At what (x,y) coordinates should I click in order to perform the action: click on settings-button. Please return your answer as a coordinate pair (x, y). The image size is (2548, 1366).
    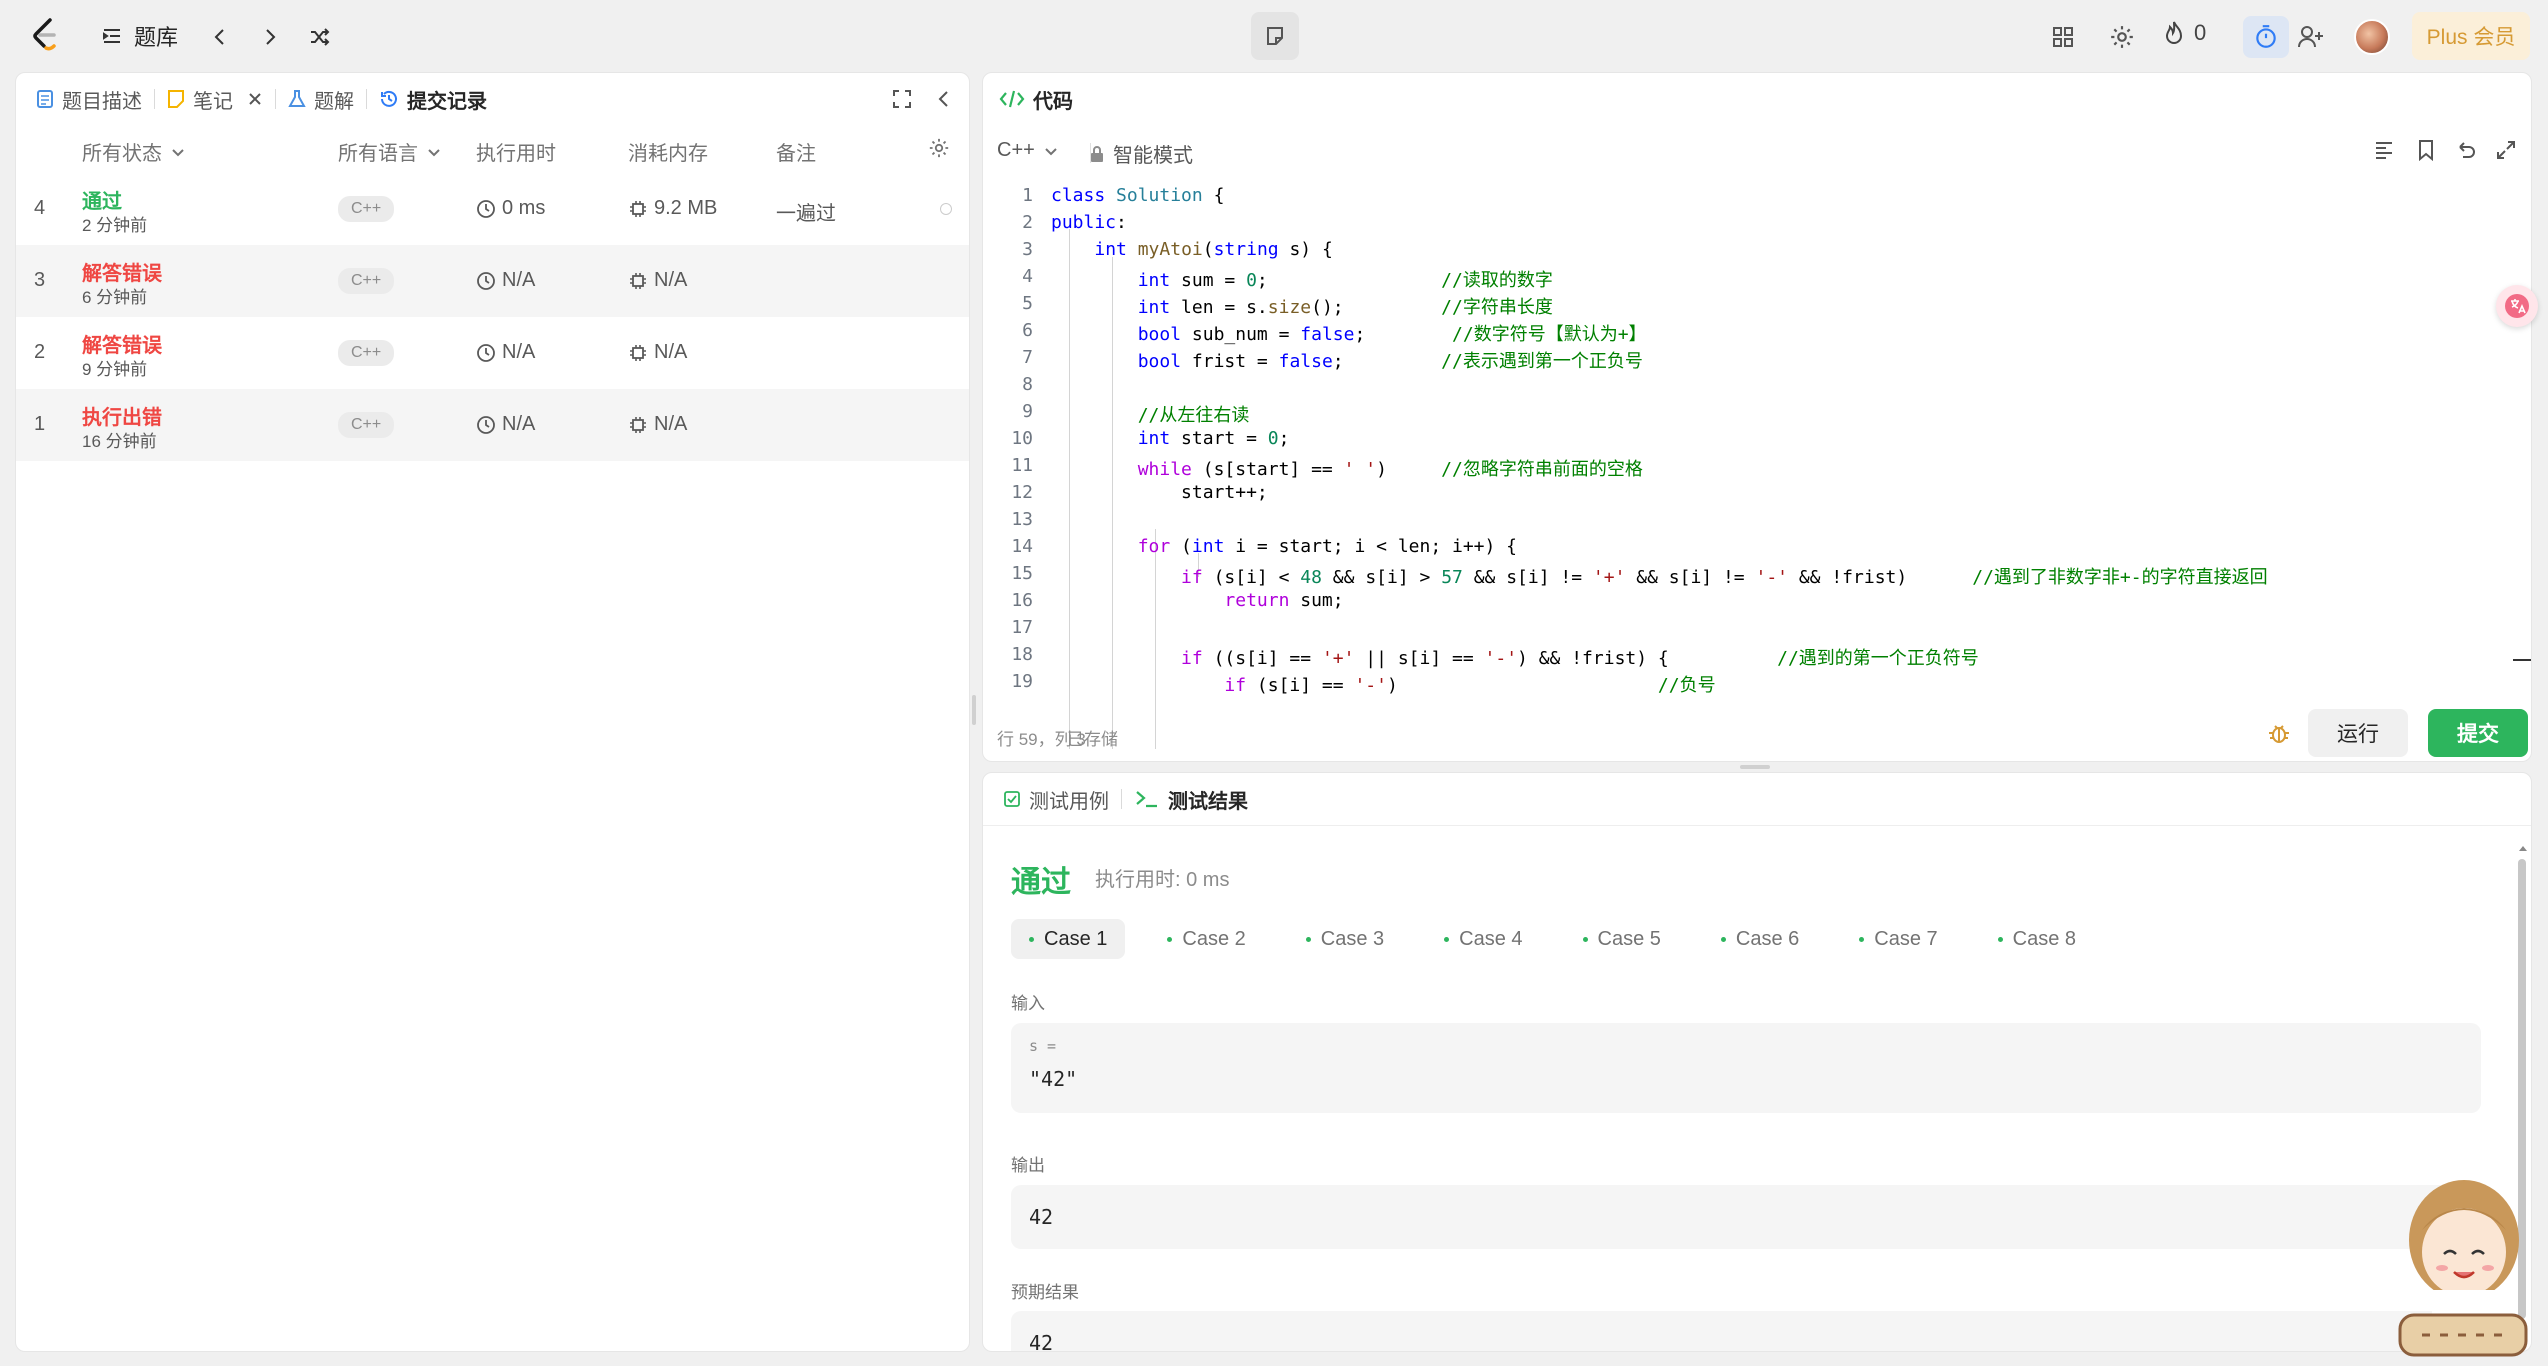
    Looking at the image, I should click on (2122, 37).